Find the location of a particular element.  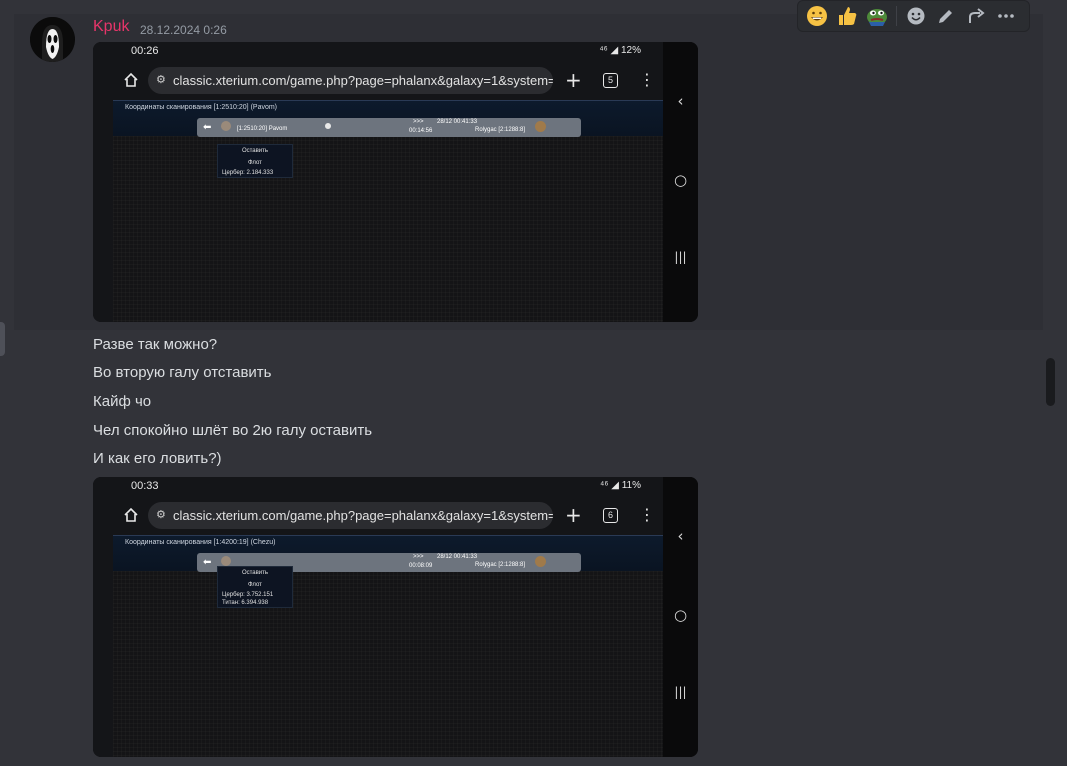

message-author: Kpuk is located at coordinates (111, 27).